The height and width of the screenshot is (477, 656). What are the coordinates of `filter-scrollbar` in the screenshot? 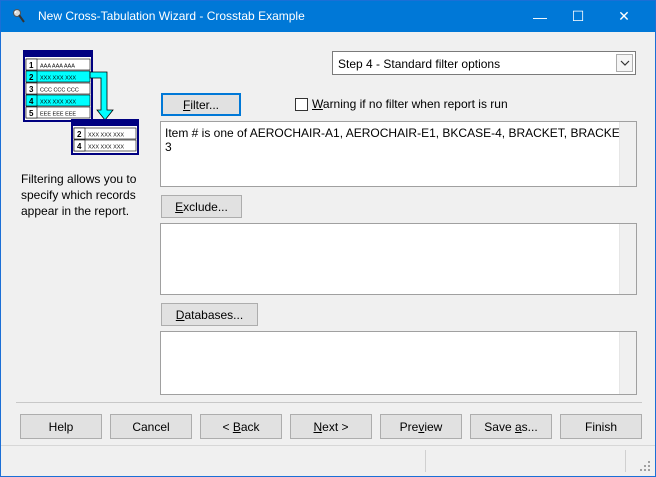 It's located at (627, 154).